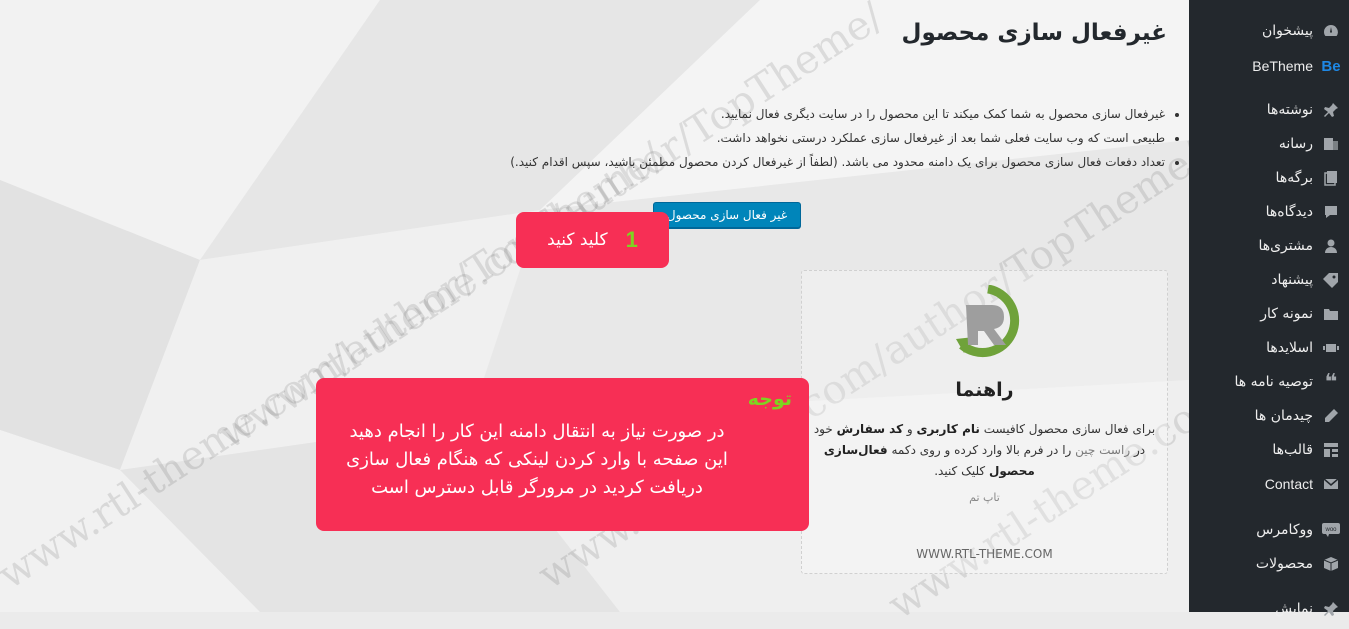  What do you see at coordinates (1331, 212) in the screenshot?
I see `comments-icon` at bounding box center [1331, 212].